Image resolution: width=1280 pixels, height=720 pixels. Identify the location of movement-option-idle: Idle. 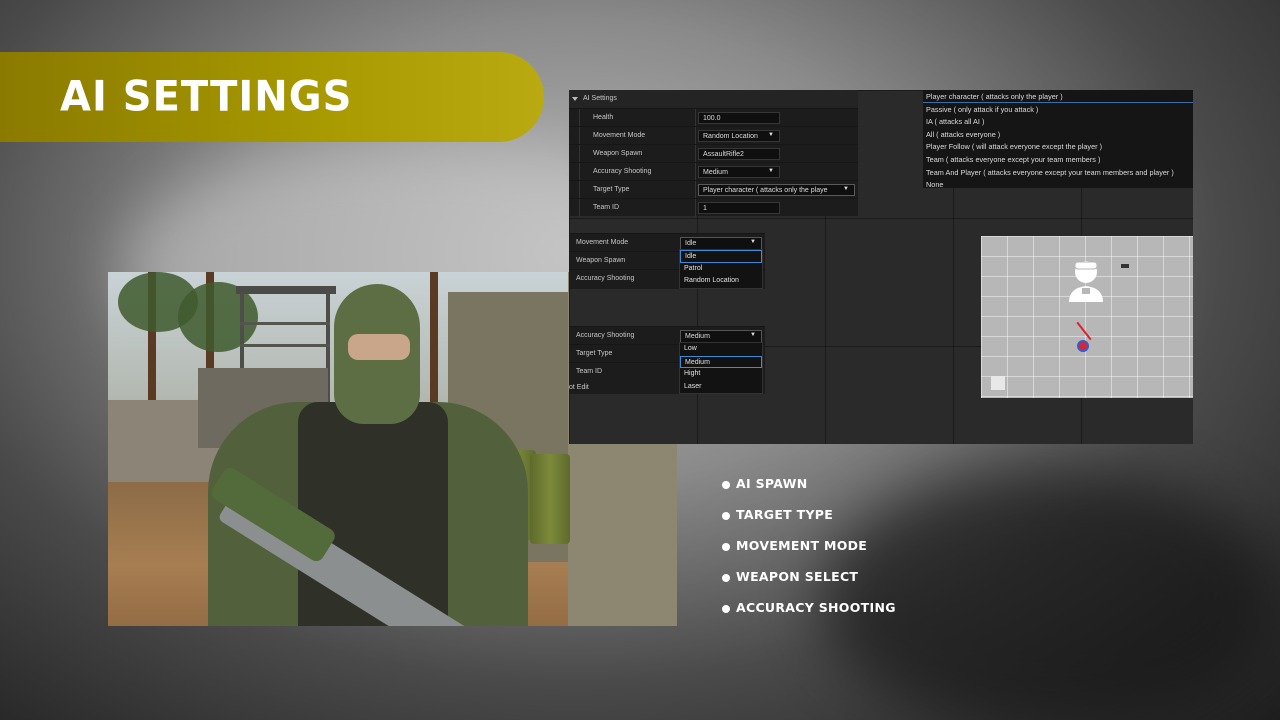
(721, 256).